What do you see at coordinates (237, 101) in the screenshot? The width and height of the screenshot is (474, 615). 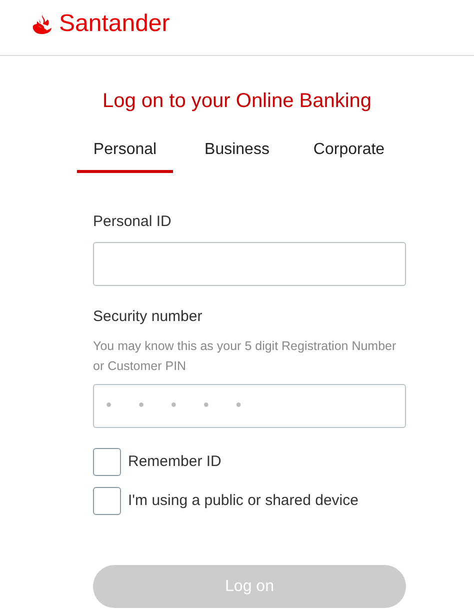 I see `page-title: Log on to your Online Banking` at bounding box center [237, 101].